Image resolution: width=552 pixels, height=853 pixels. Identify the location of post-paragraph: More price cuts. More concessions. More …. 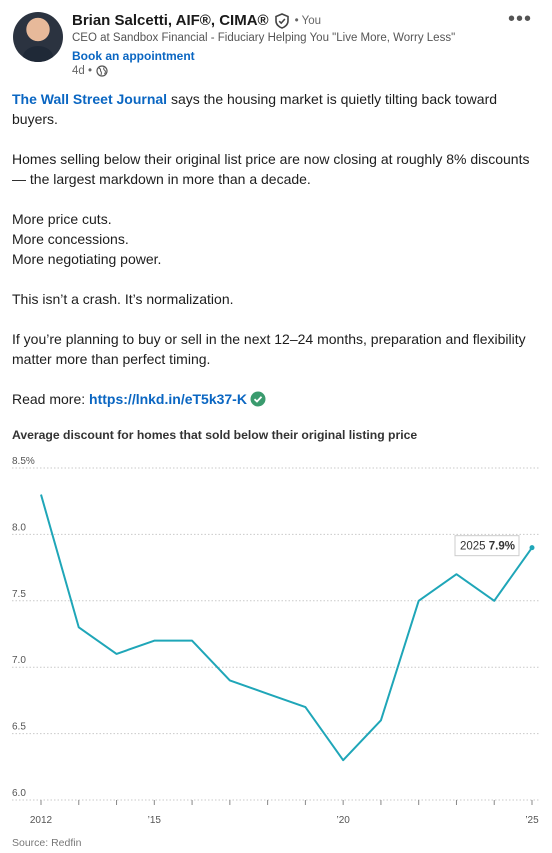
(277, 239).